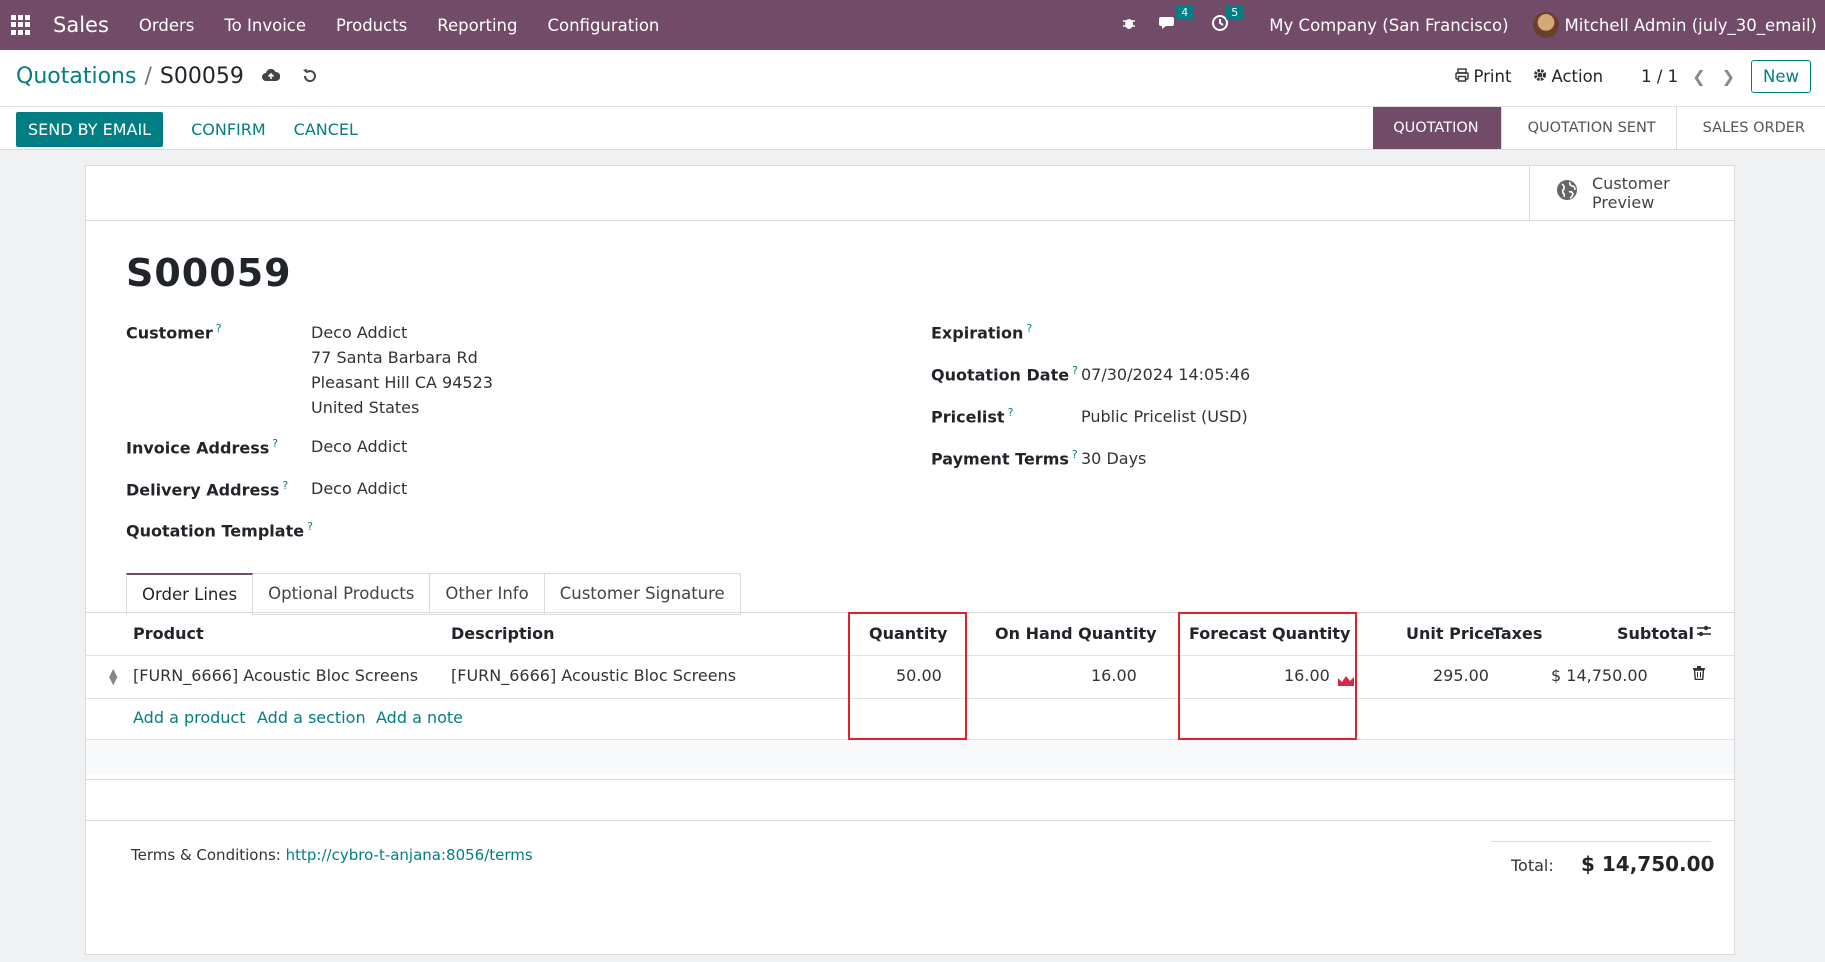  I want to click on col-on-hand-quantity: On Hand Quantity, so click(1076, 633).